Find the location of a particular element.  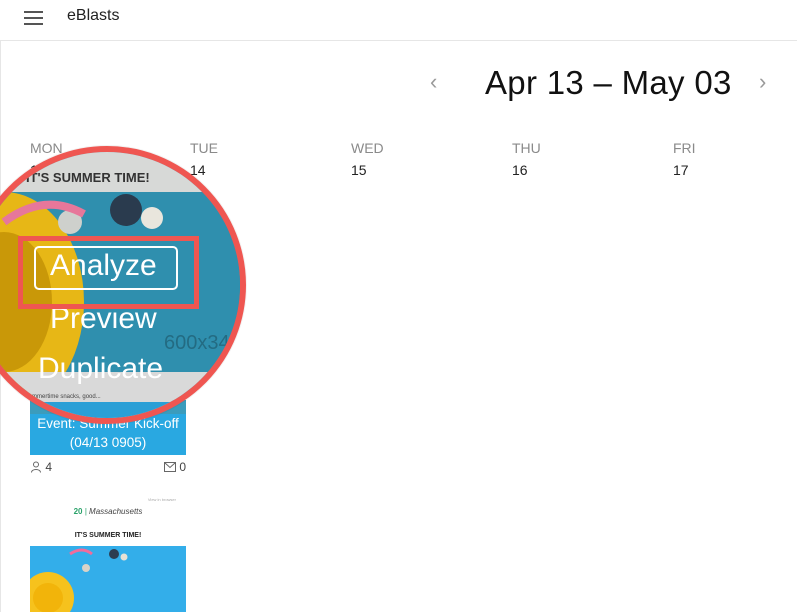

summer-image is located at coordinates (108, 579).